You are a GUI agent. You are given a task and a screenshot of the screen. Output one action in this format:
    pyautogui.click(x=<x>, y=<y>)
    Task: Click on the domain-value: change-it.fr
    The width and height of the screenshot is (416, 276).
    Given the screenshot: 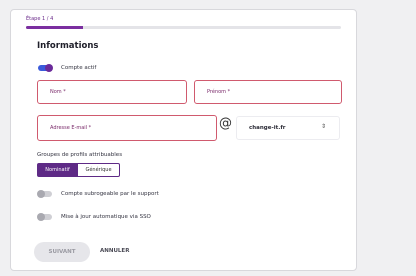 What is the action you would take?
    pyautogui.click(x=267, y=128)
    